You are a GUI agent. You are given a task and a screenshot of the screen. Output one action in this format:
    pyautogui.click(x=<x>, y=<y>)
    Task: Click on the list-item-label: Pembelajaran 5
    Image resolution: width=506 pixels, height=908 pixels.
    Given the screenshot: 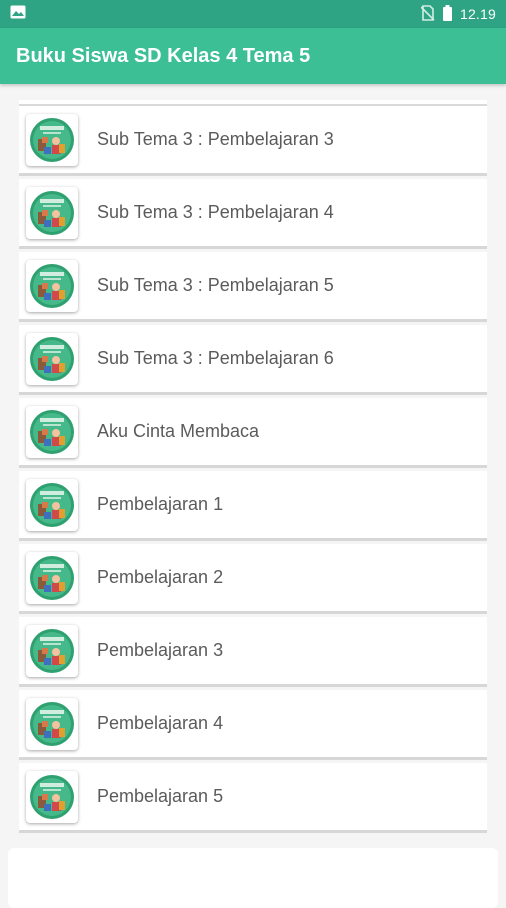 What is the action you would take?
    pyautogui.click(x=160, y=796)
    